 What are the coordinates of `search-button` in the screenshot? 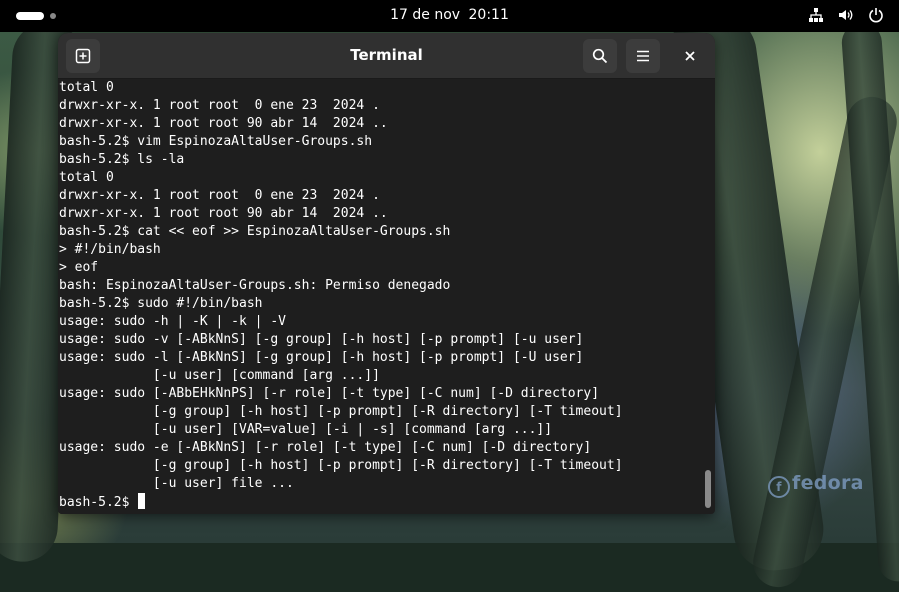 It's located at (600, 56).